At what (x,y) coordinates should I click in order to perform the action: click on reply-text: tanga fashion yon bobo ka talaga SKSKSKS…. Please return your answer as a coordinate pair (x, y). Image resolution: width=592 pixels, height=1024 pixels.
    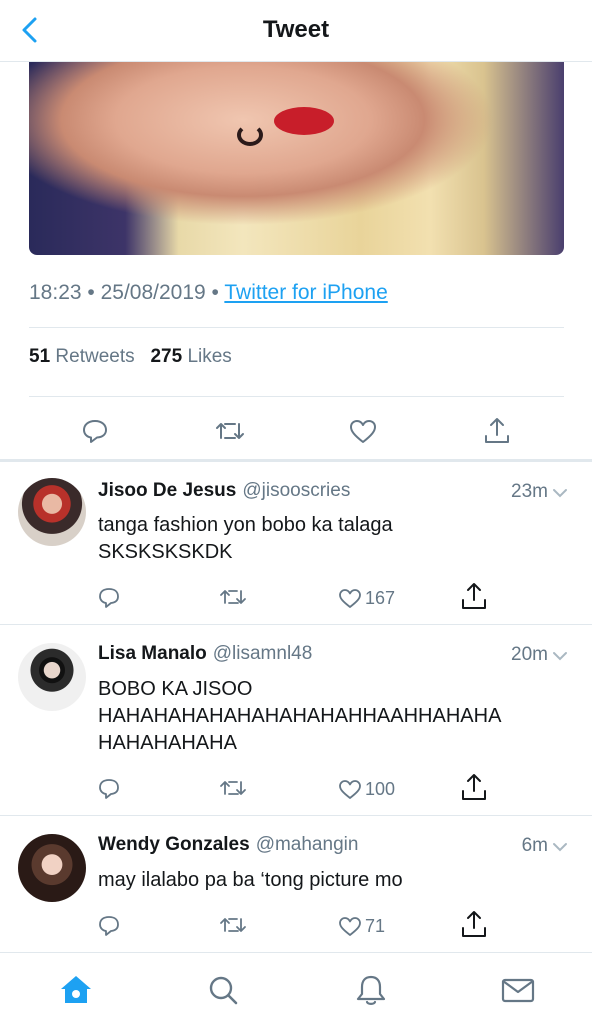
    Looking at the image, I should click on (245, 538).